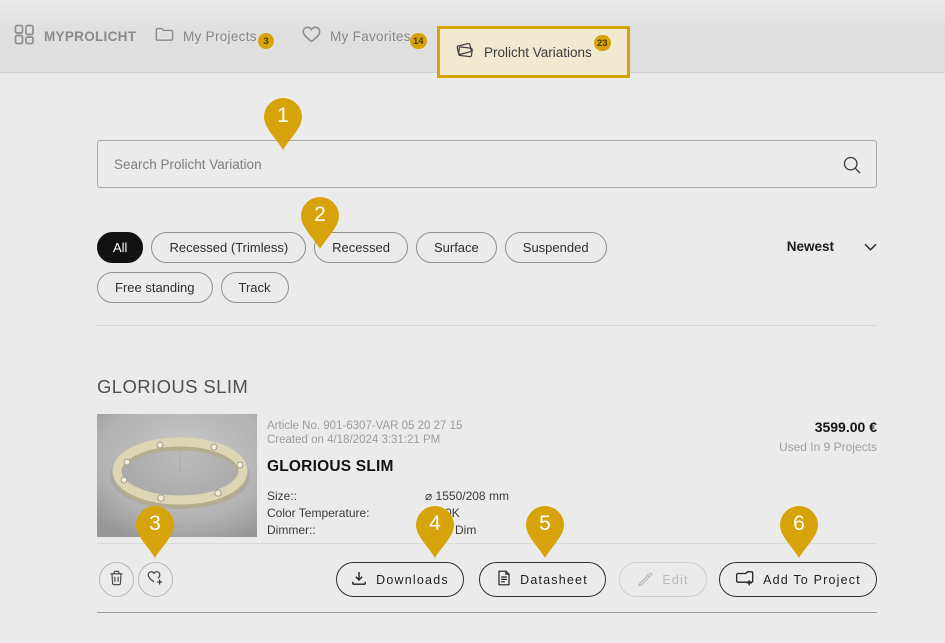 This screenshot has height=643, width=945. I want to click on search-input, so click(487, 164).